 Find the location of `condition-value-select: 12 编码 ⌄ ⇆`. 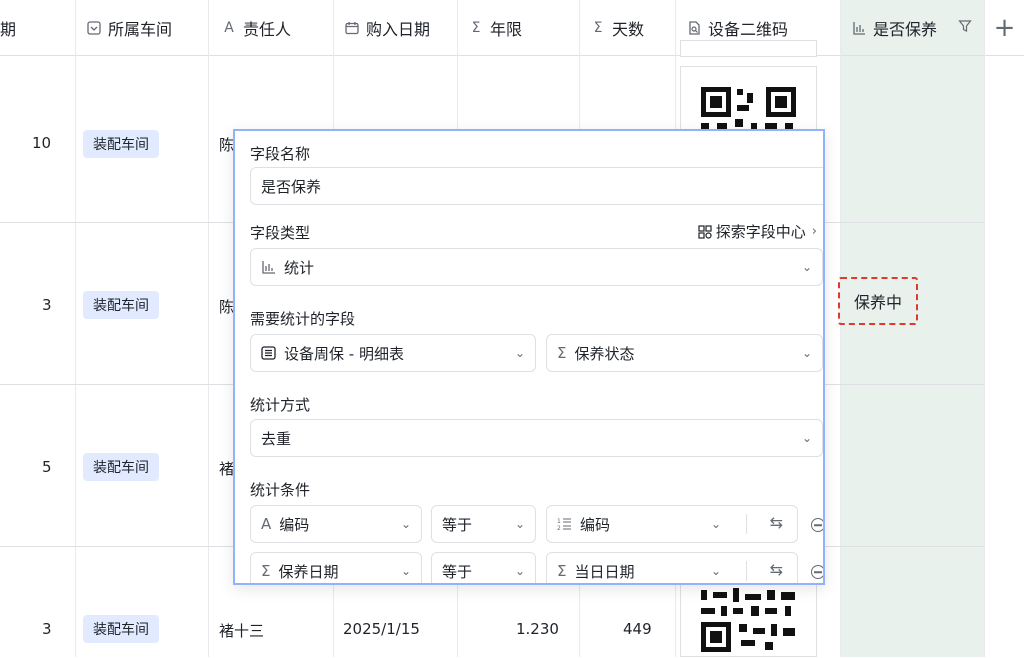

condition-value-select: 12 编码 ⌄ ⇆ is located at coordinates (672, 524).